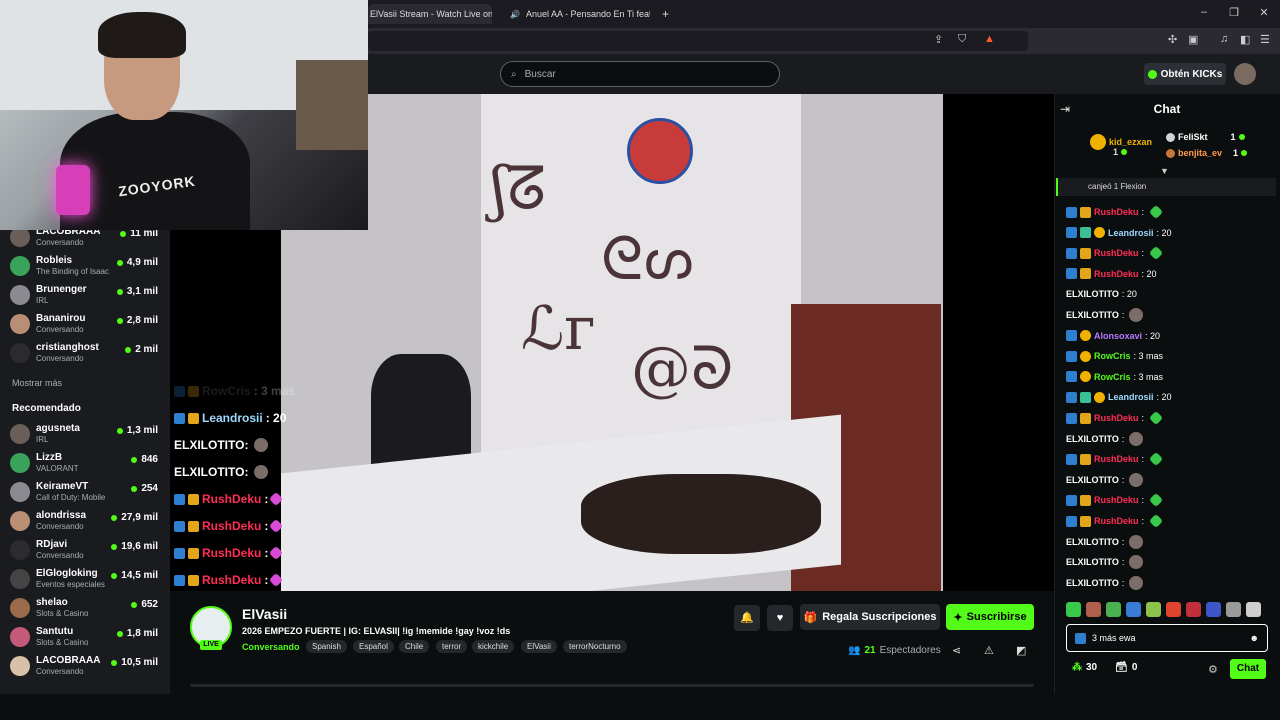  Describe the element at coordinates (1245, 39) in the screenshot. I see `panel-icon: ◧` at that location.